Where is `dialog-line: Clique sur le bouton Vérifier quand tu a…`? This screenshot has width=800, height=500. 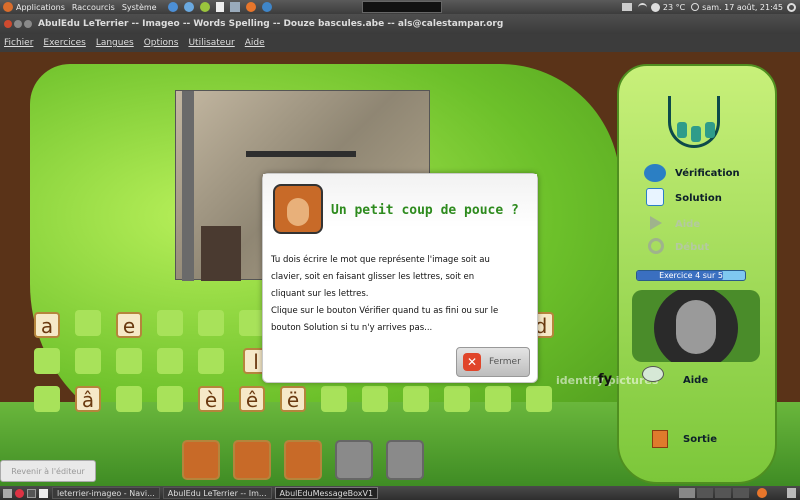 dialog-line: Clique sur le bouton Vérifier quand tu a… is located at coordinates (385, 311).